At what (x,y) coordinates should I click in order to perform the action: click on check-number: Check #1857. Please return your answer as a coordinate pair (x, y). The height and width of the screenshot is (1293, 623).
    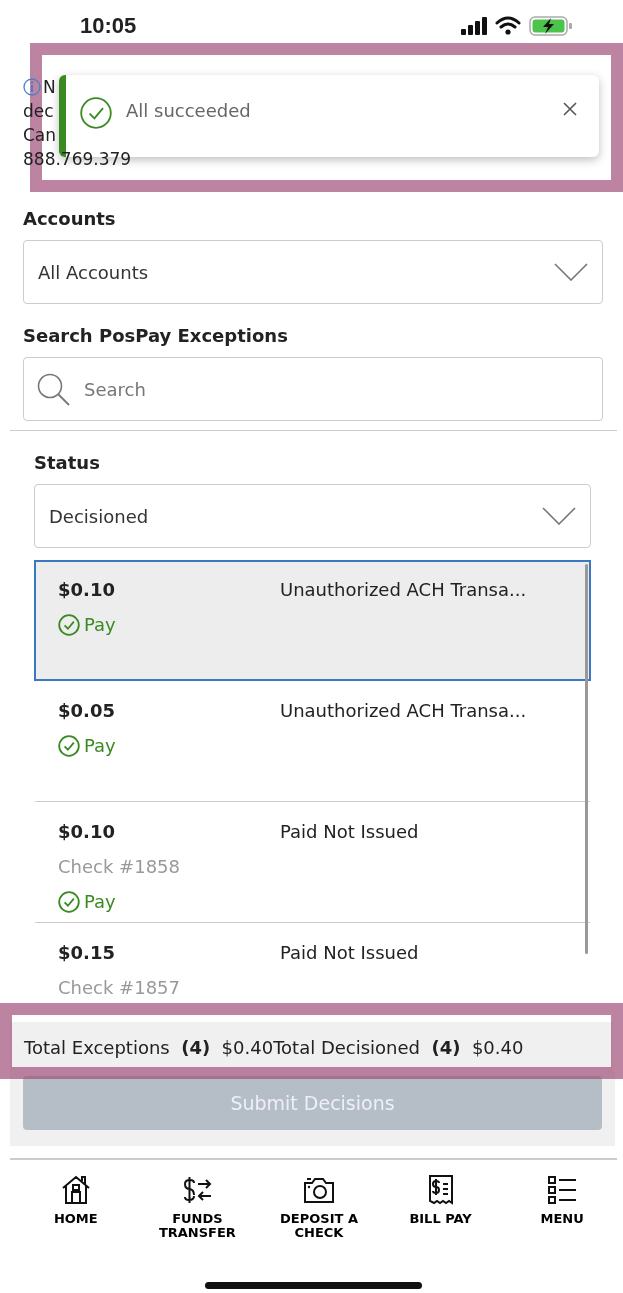
    Looking at the image, I should click on (119, 988).